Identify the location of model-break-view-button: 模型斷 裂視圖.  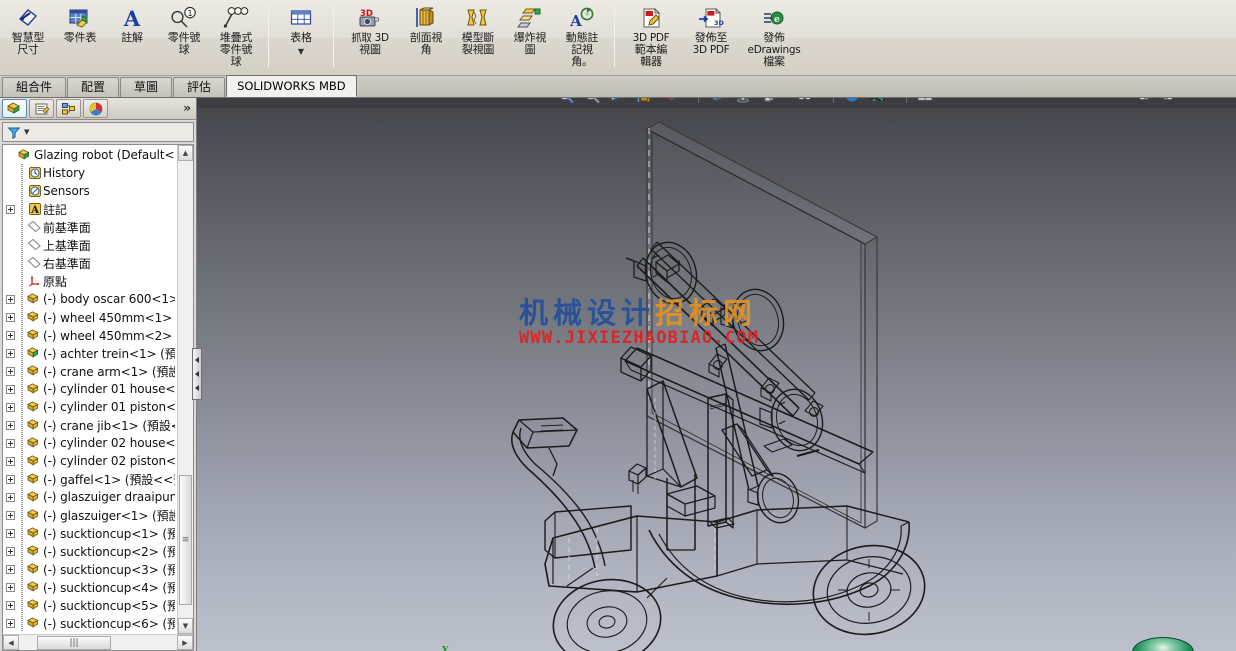
(478, 31).